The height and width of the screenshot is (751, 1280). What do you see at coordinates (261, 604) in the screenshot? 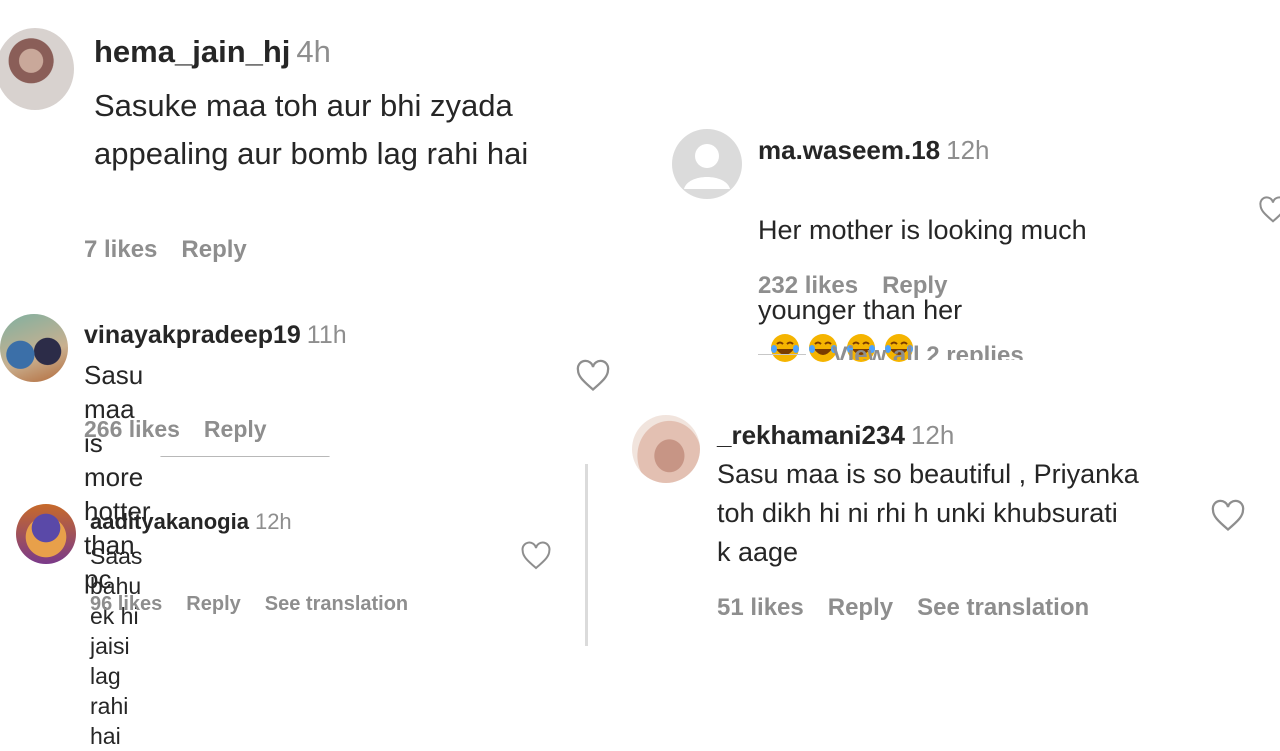
I see `comment-actions: 96 likes Reply See translation` at bounding box center [261, 604].